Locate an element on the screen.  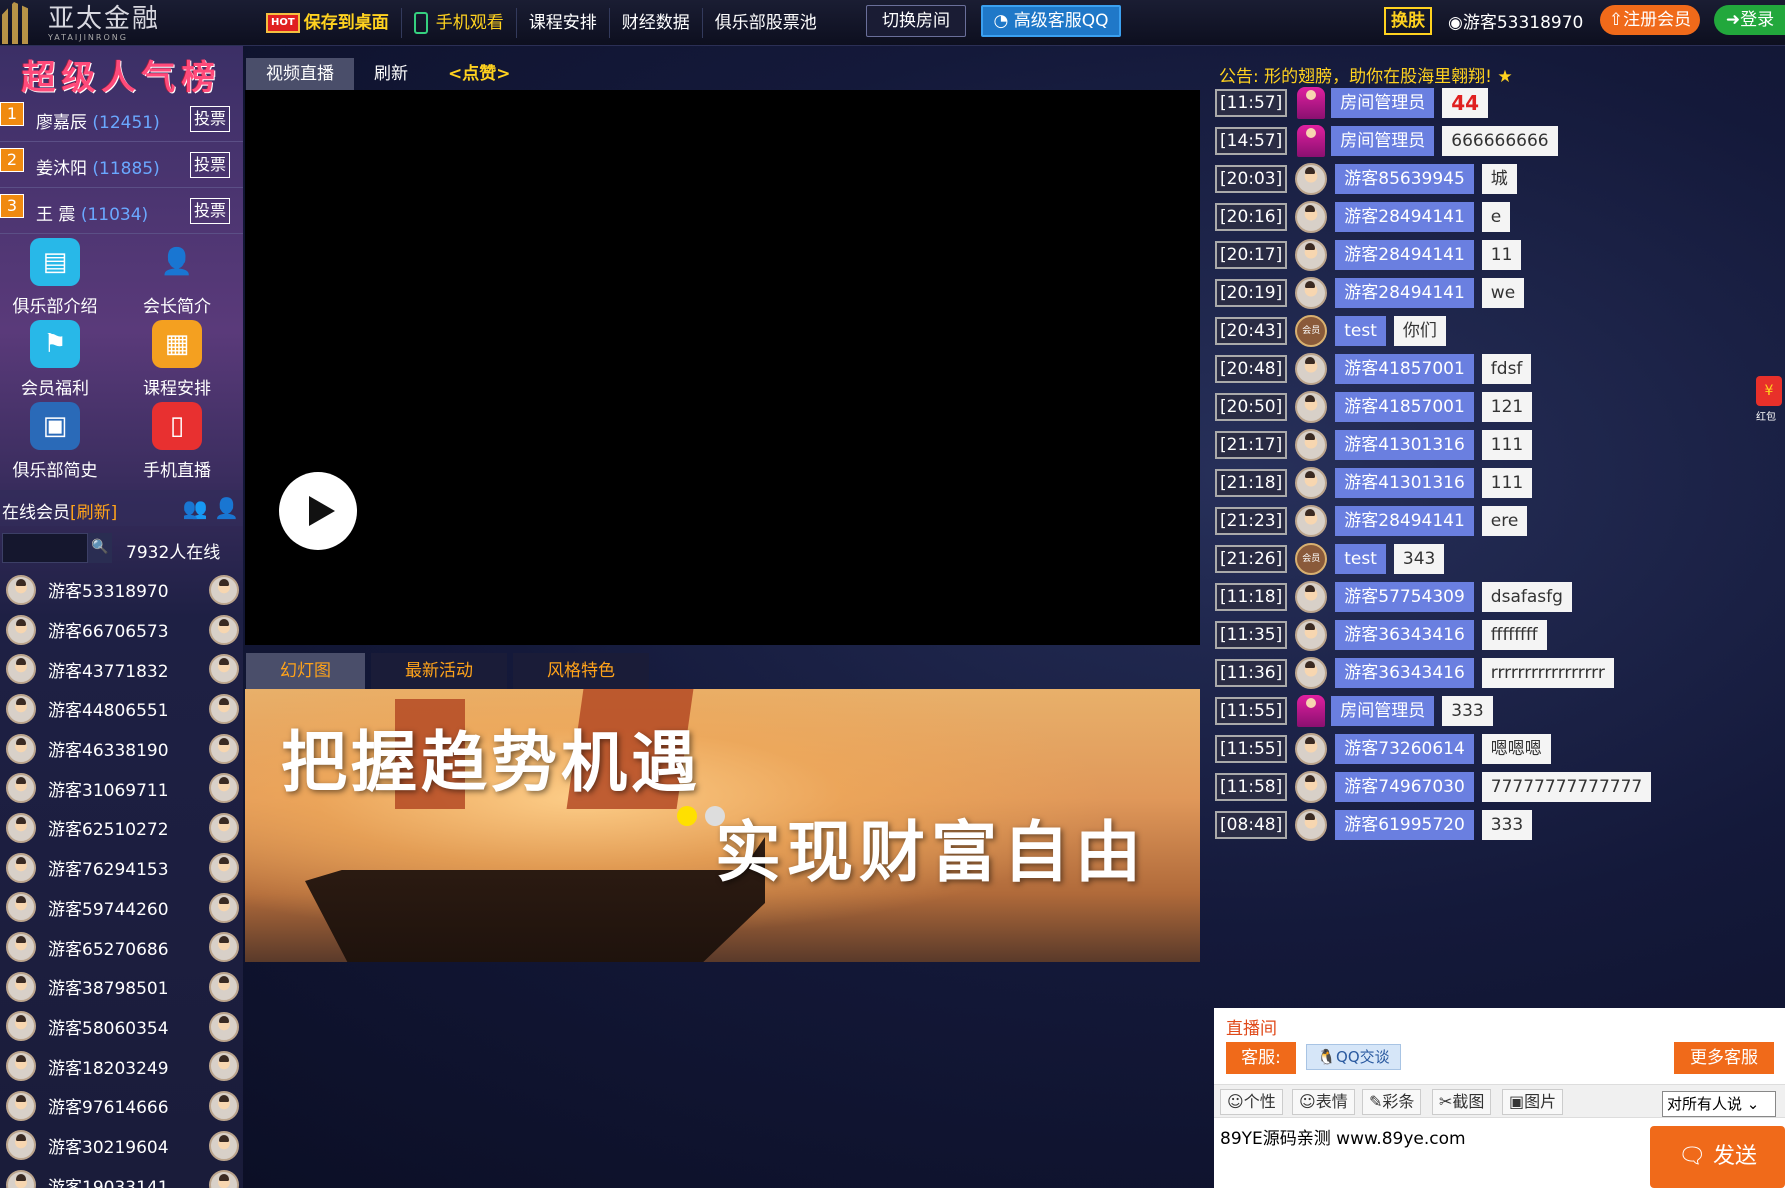
list-item: 游客38798501 is located at coordinates (121, 987).